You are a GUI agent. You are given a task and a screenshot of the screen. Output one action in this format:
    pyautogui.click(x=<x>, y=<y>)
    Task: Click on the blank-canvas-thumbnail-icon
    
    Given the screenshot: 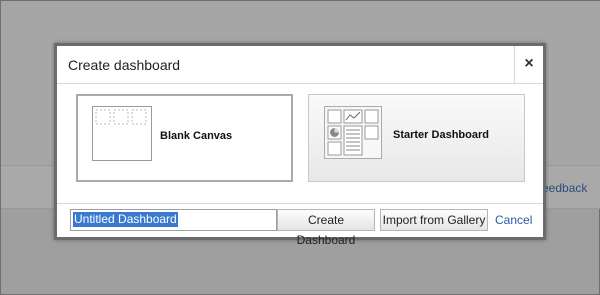 What is the action you would take?
    pyautogui.click(x=122, y=133)
    